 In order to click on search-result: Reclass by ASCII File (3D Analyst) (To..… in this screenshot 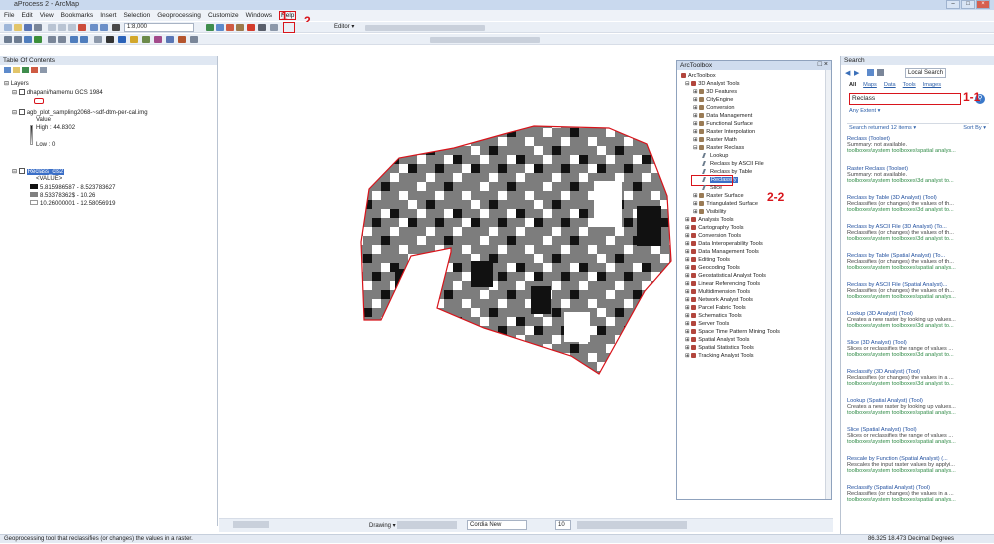, I will do `click(920, 233)`.